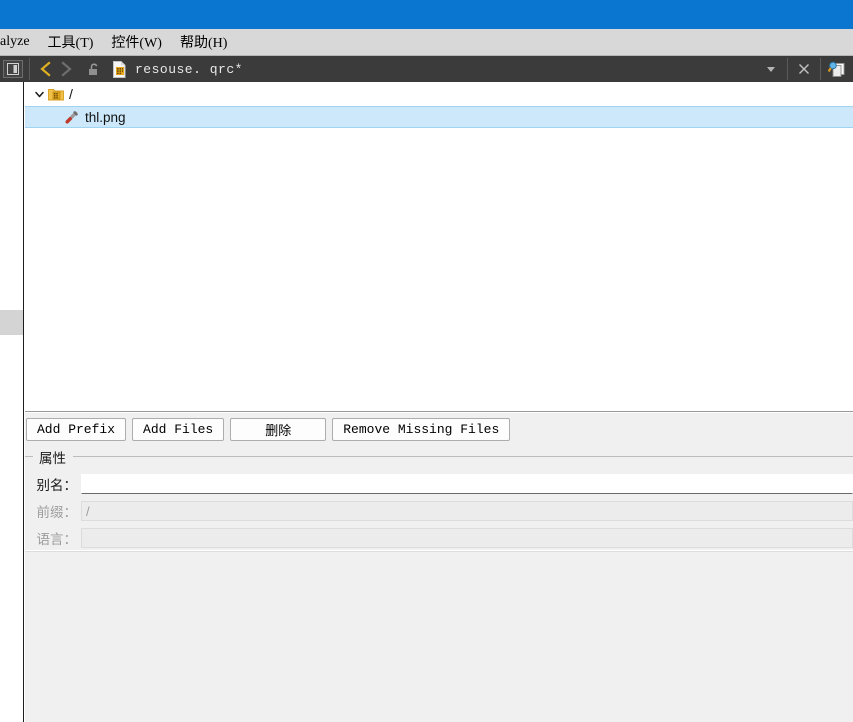 The image size is (853, 722). Describe the element at coordinates (467, 484) in the screenshot. I see `alias-input` at that location.